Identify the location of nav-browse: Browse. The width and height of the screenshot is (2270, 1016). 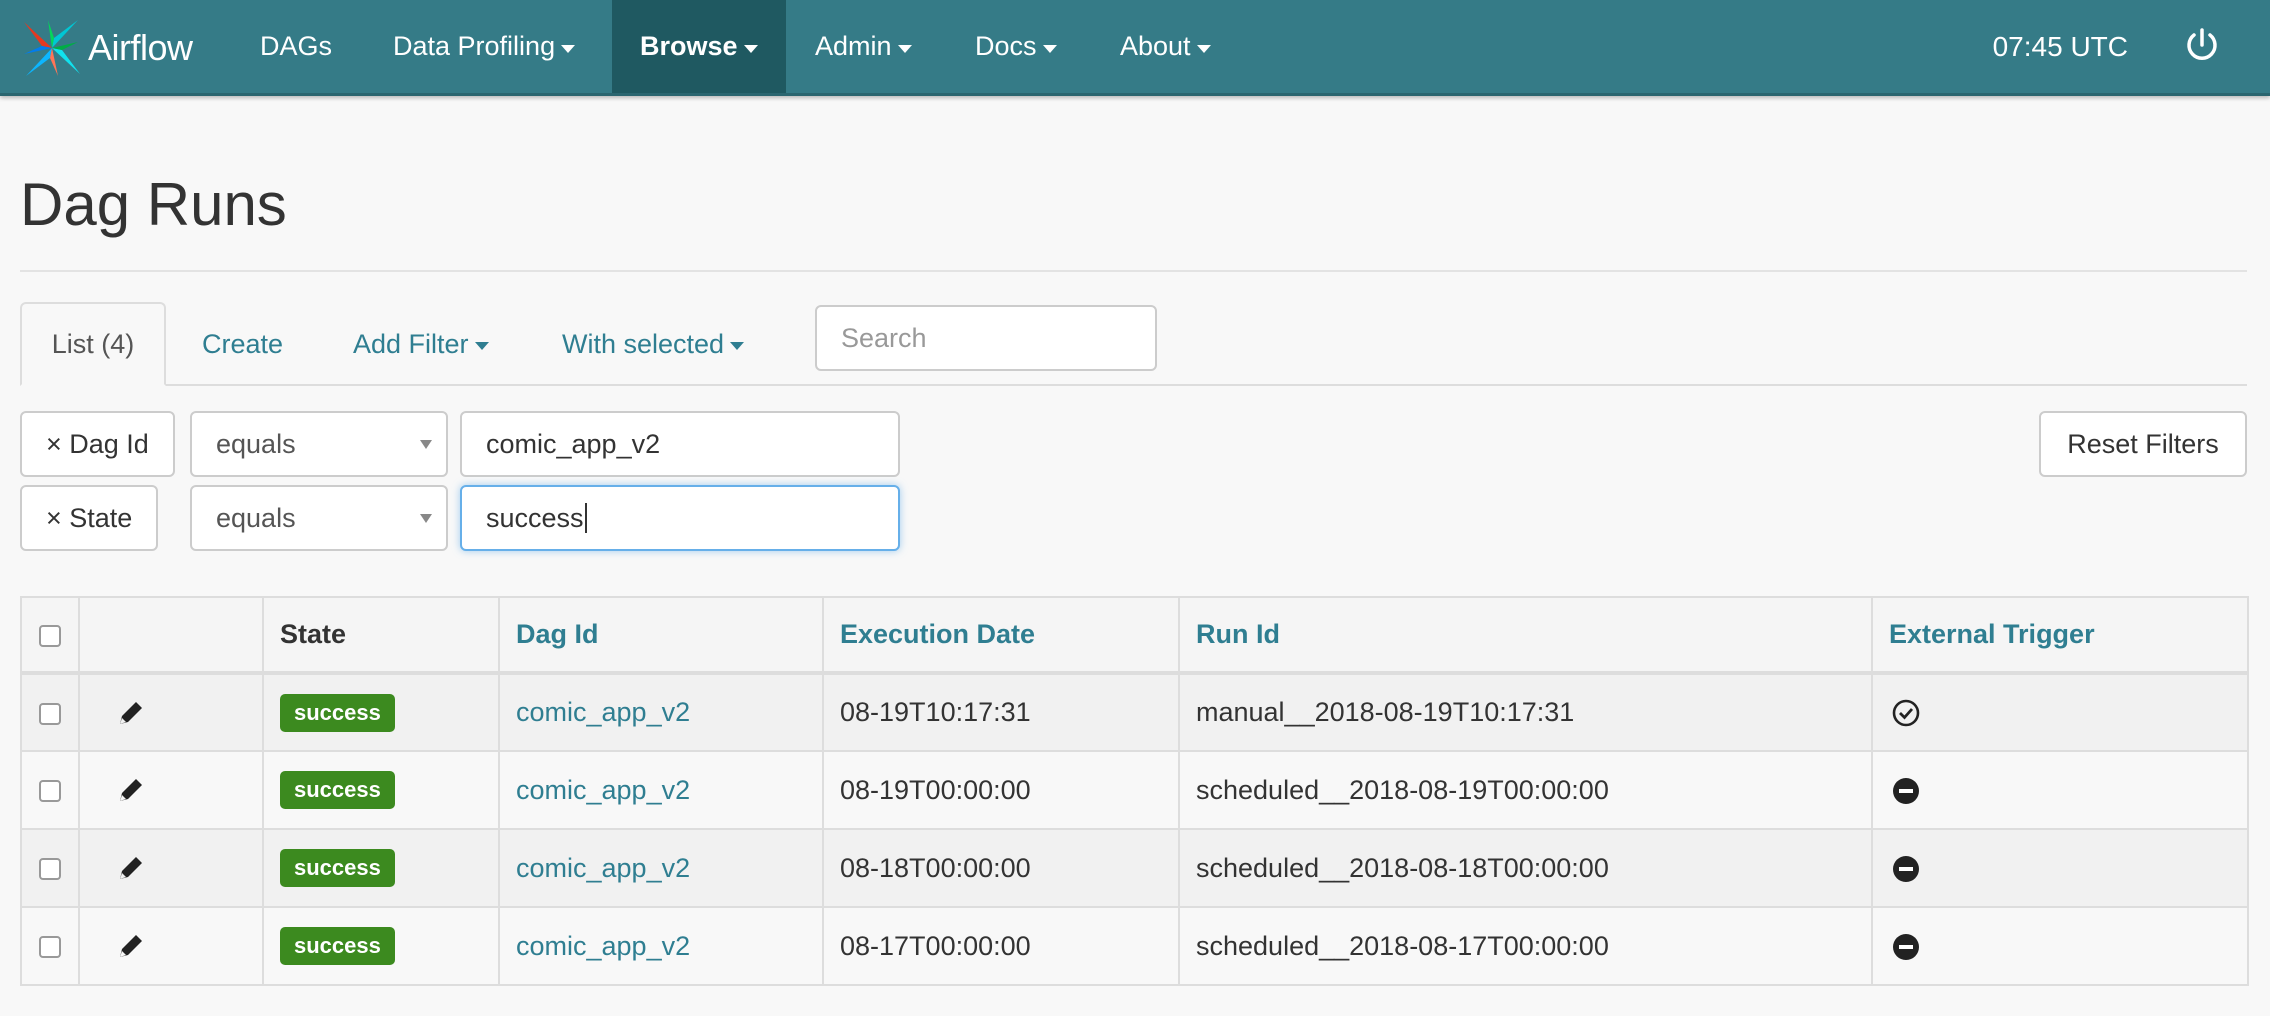
(699, 46).